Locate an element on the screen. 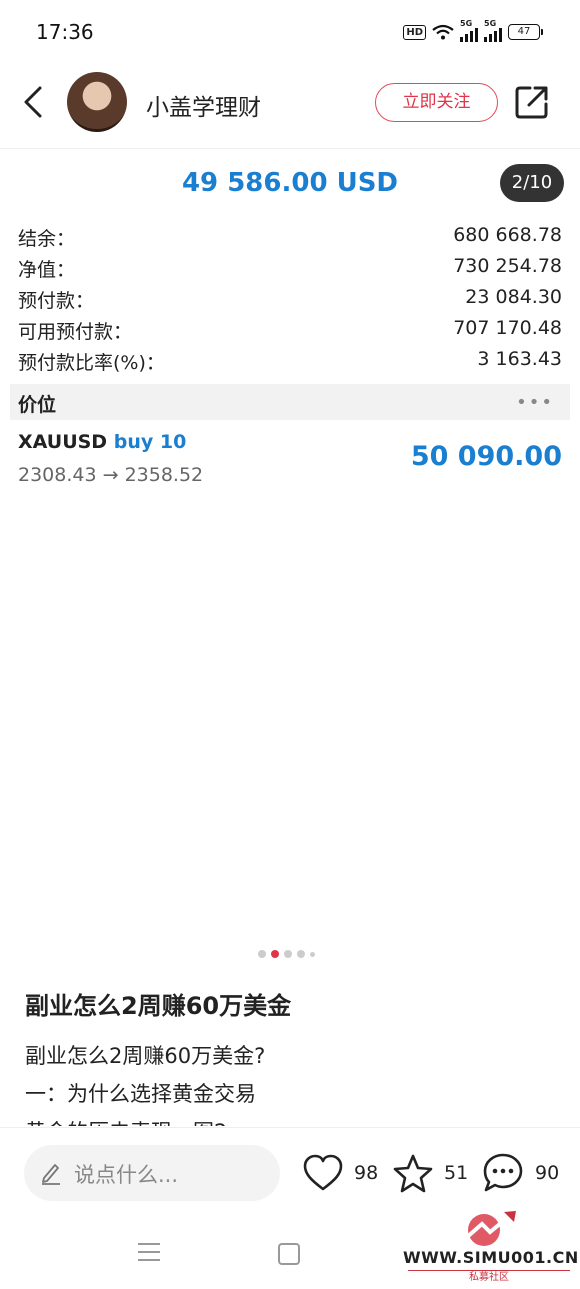 Image resolution: width=580 pixels, height=1289 pixels. status-icons: HD 5G 5G 47 is located at coordinates (473, 30).